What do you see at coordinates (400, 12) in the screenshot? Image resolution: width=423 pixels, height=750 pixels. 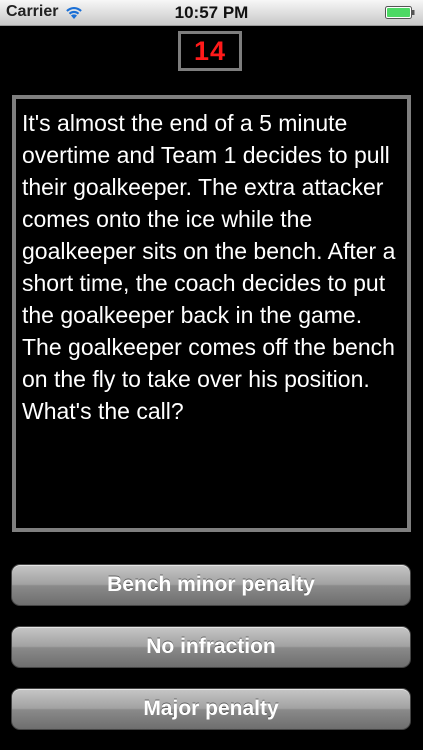 I see `battery-icon` at bounding box center [400, 12].